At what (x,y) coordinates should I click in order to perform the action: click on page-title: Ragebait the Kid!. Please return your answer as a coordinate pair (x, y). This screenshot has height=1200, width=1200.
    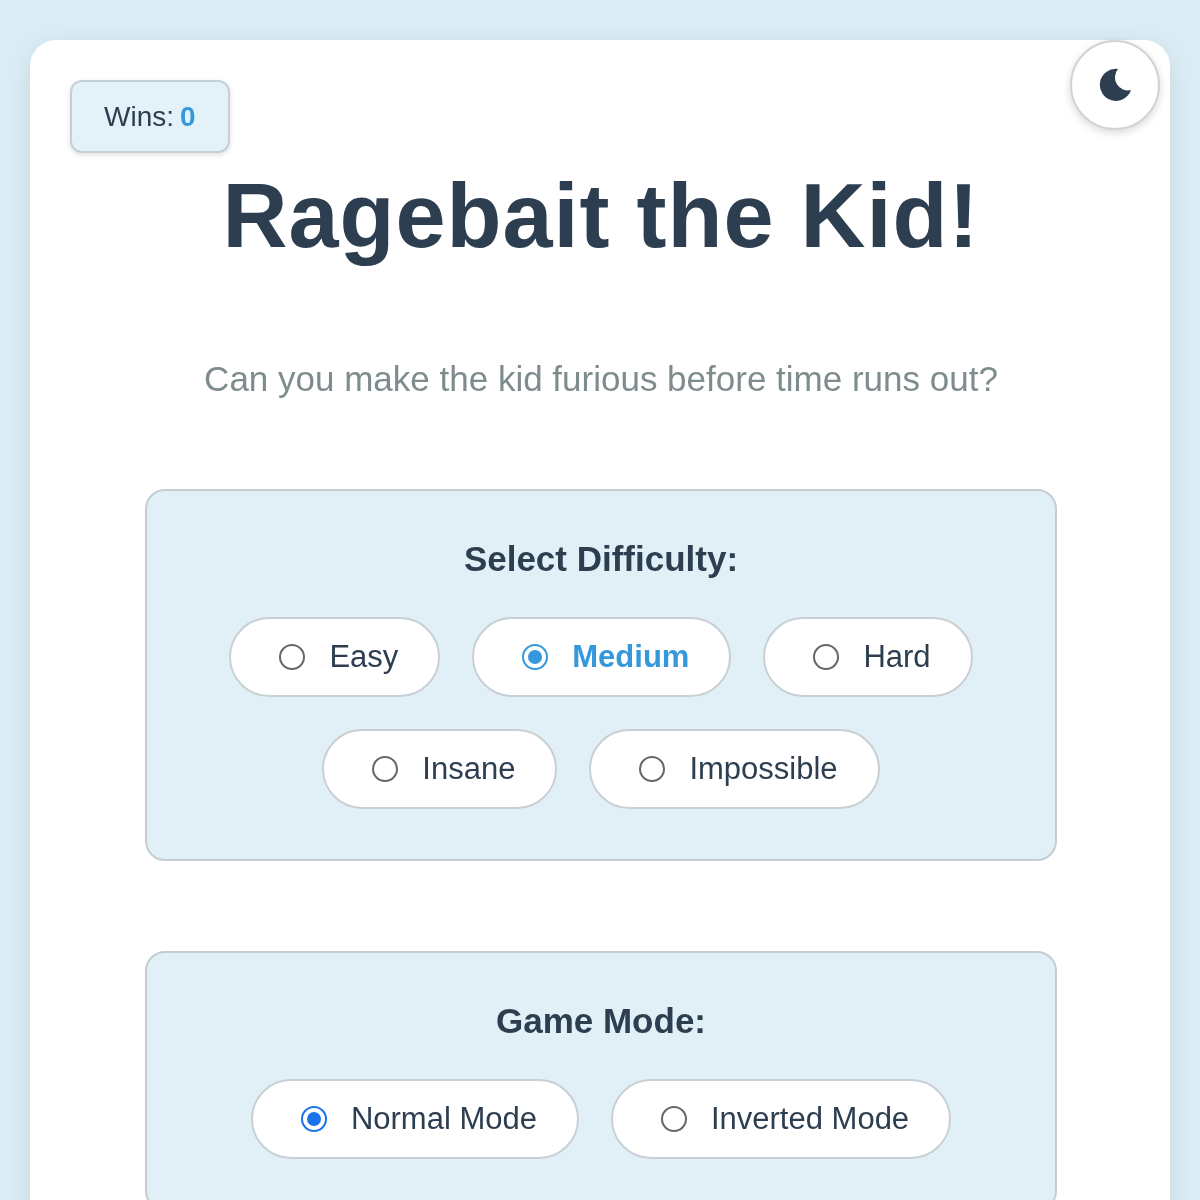
    Looking at the image, I should click on (601, 216).